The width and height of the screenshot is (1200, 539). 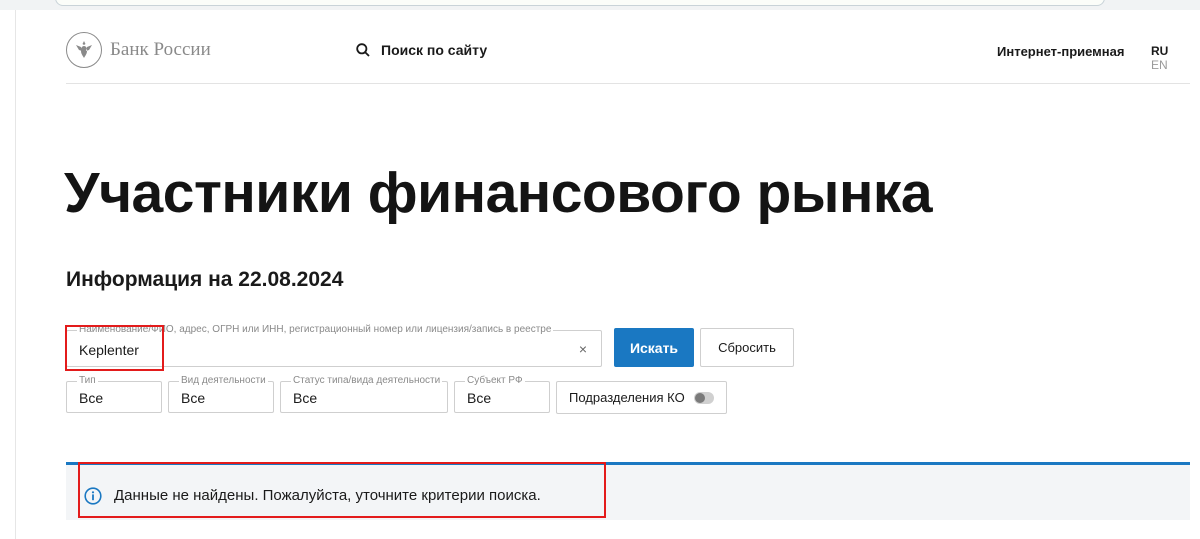 What do you see at coordinates (109, 350) in the screenshot?
I see `search-input-value: Keplenter` at bounding box center [109, 350].